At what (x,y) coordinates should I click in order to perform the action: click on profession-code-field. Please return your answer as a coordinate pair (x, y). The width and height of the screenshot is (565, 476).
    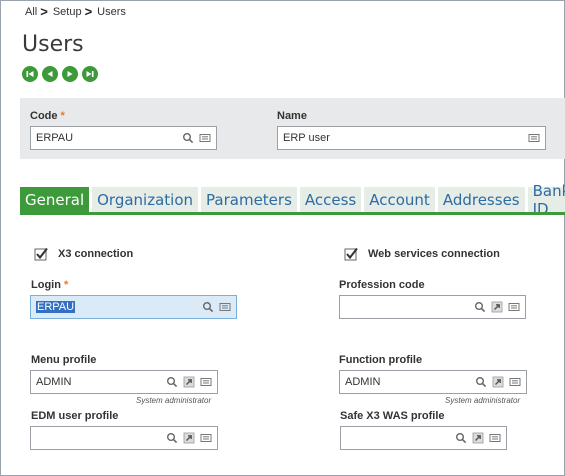
    Looking at the image, I should click on (432, 307).